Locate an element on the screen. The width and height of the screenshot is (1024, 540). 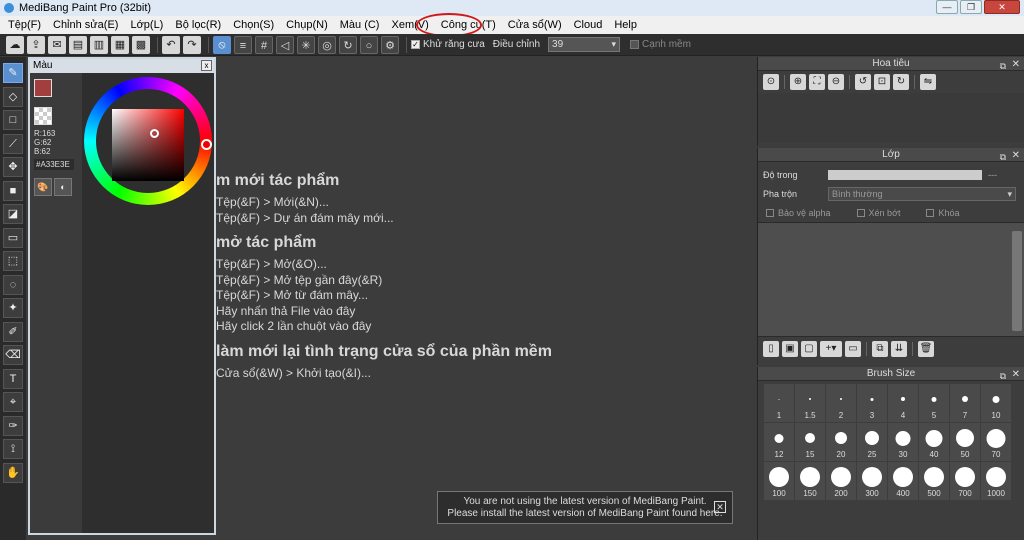
rectangle-tool-icon: □ is located at coordinates (13, 120).